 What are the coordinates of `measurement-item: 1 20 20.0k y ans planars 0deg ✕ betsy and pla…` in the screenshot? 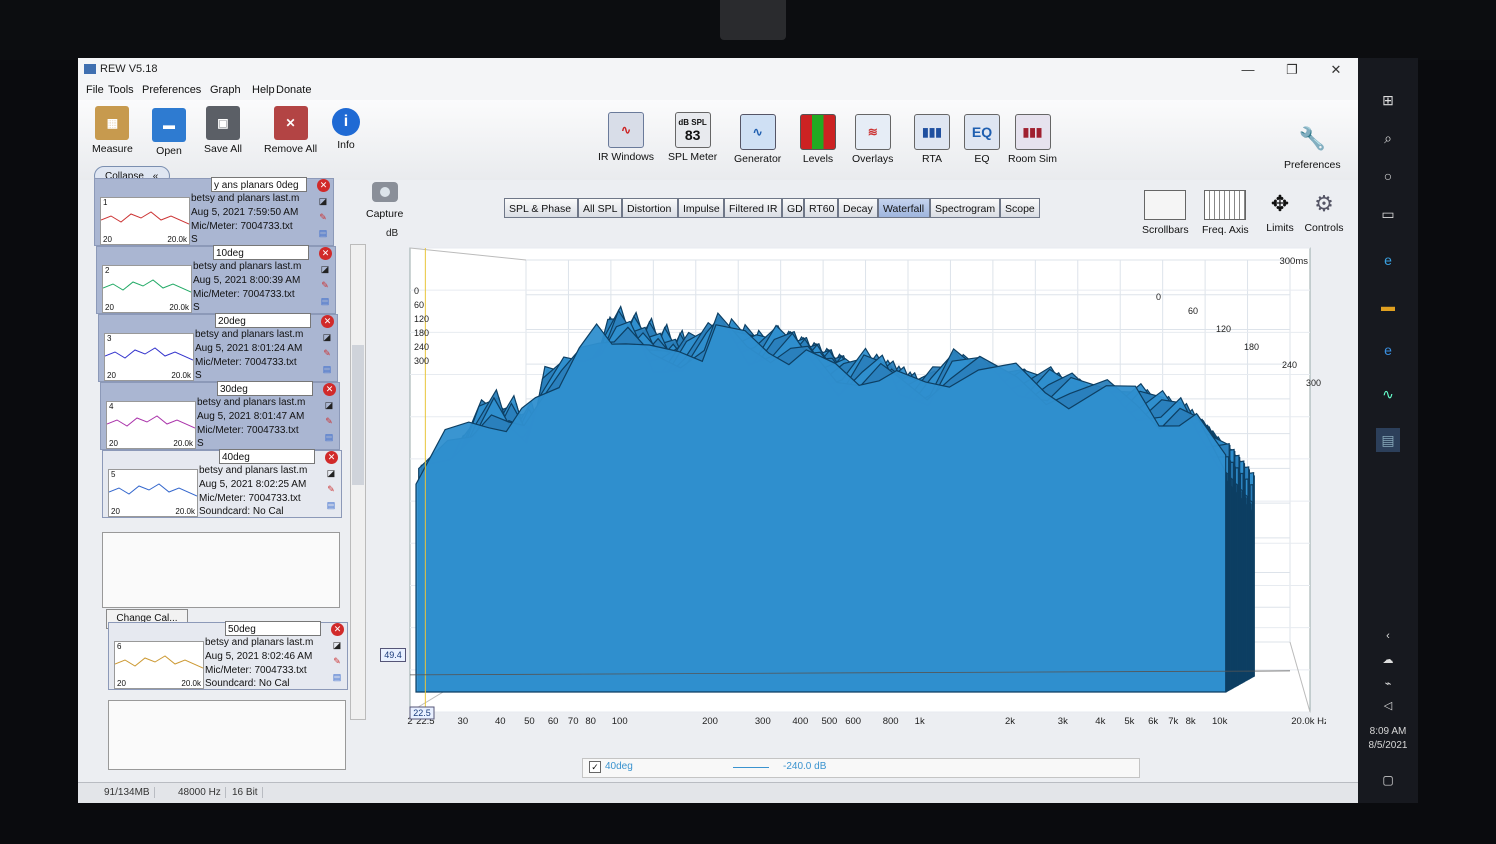 It's located at (214, 211).